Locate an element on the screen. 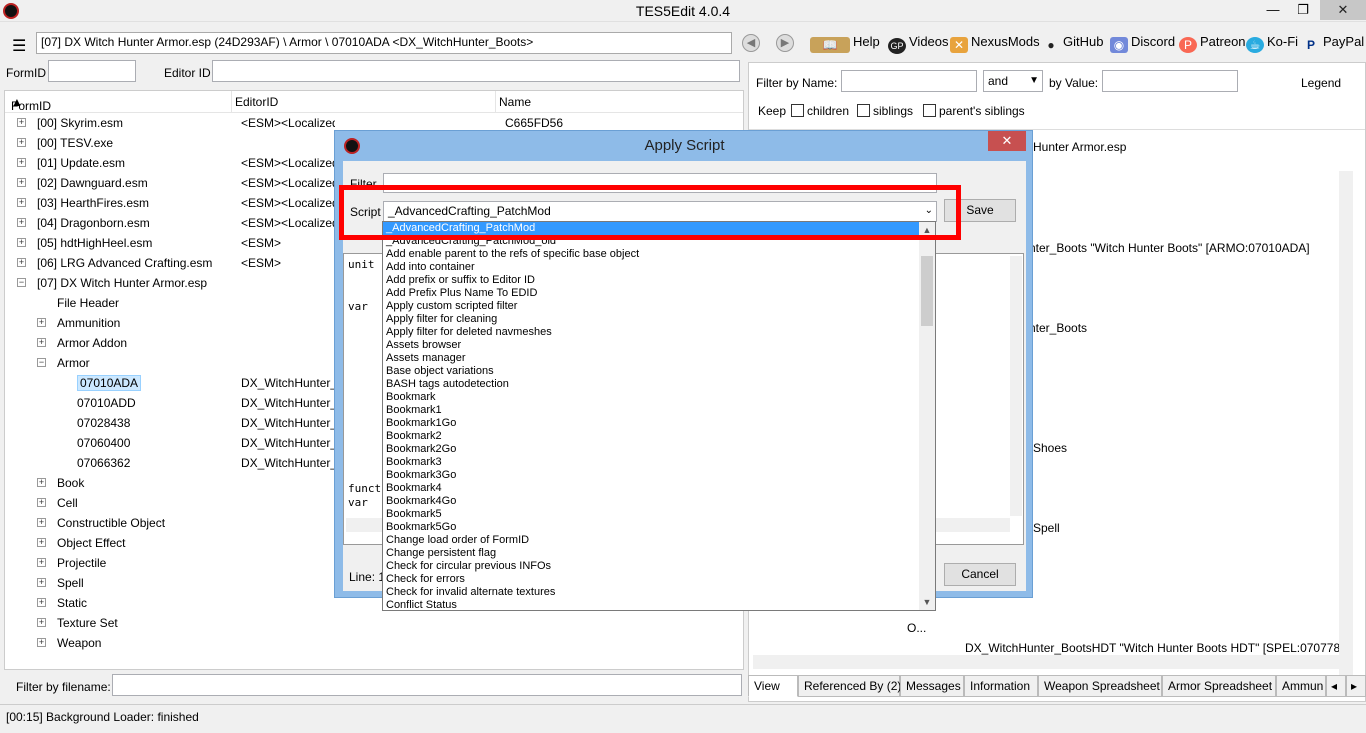 The image size is (1366, 733). column-name: Name is located at coordinates (515, 102).